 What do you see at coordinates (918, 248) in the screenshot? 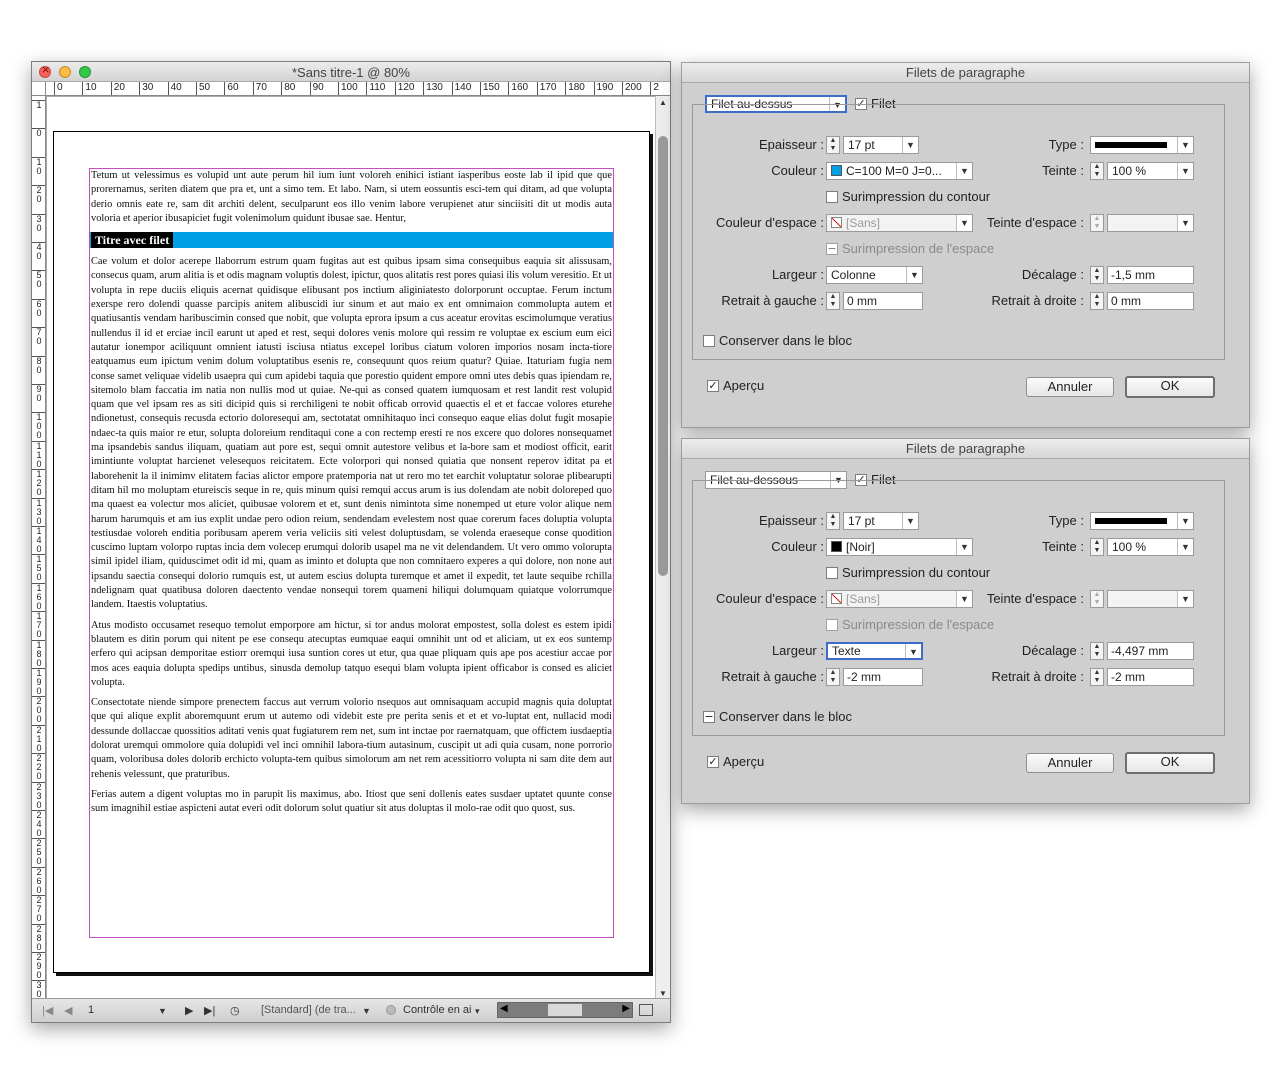
I see `overprint-gap-label: Surimpression de l'espace` at bounding box center [918, 248].